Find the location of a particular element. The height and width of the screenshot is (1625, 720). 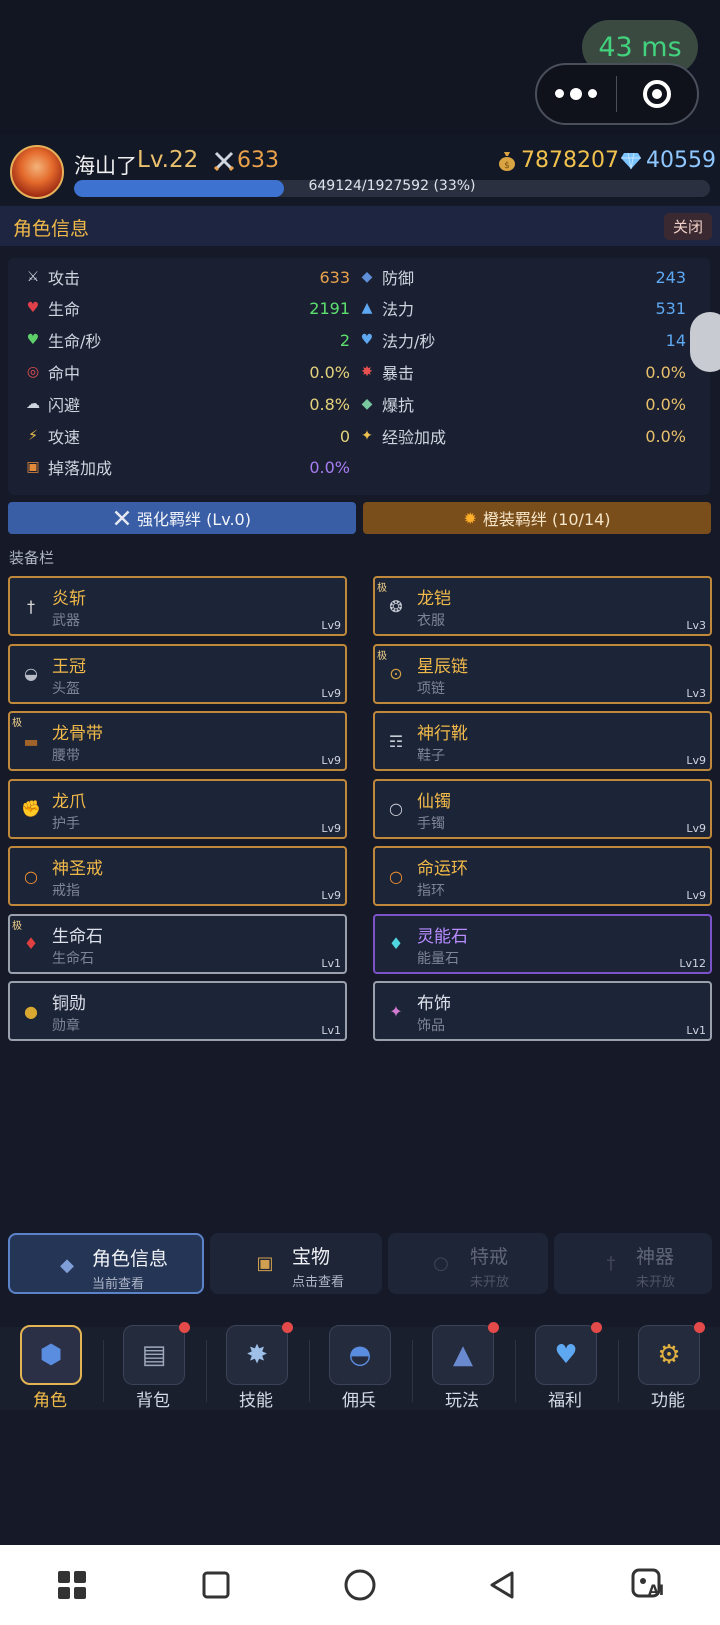

nav-welfare: ♥ 福利 is located at coordinates (565, 1366).